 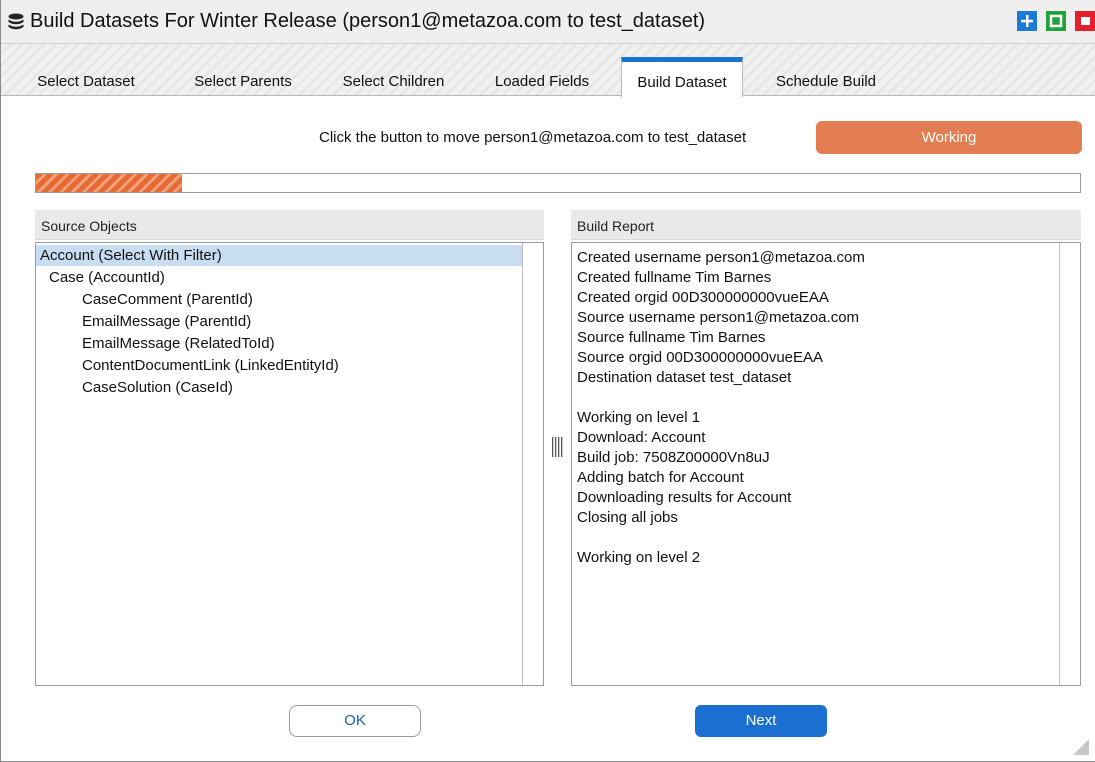 What do you see at coordinates (16, 23) in the screenshot?
I see `database-icon` at bounding box center [16, 23].